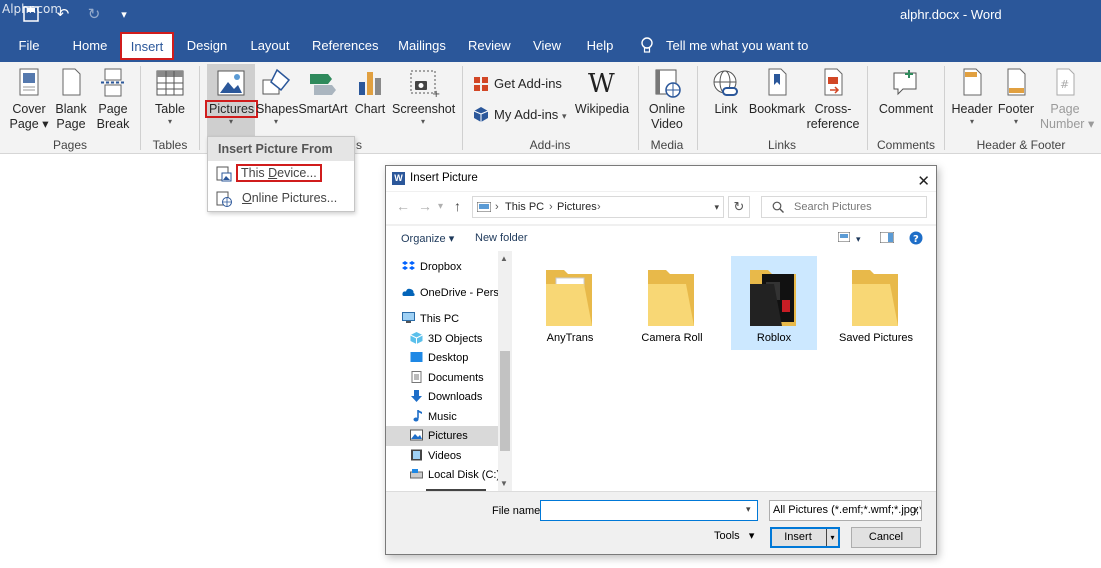 The height and width of the screenshot is (568, 1101). What do you see at coordinates (550, 145) in the screenshot?
I see `group-label-addins: Add-ins` at bounding box center [550, 145].